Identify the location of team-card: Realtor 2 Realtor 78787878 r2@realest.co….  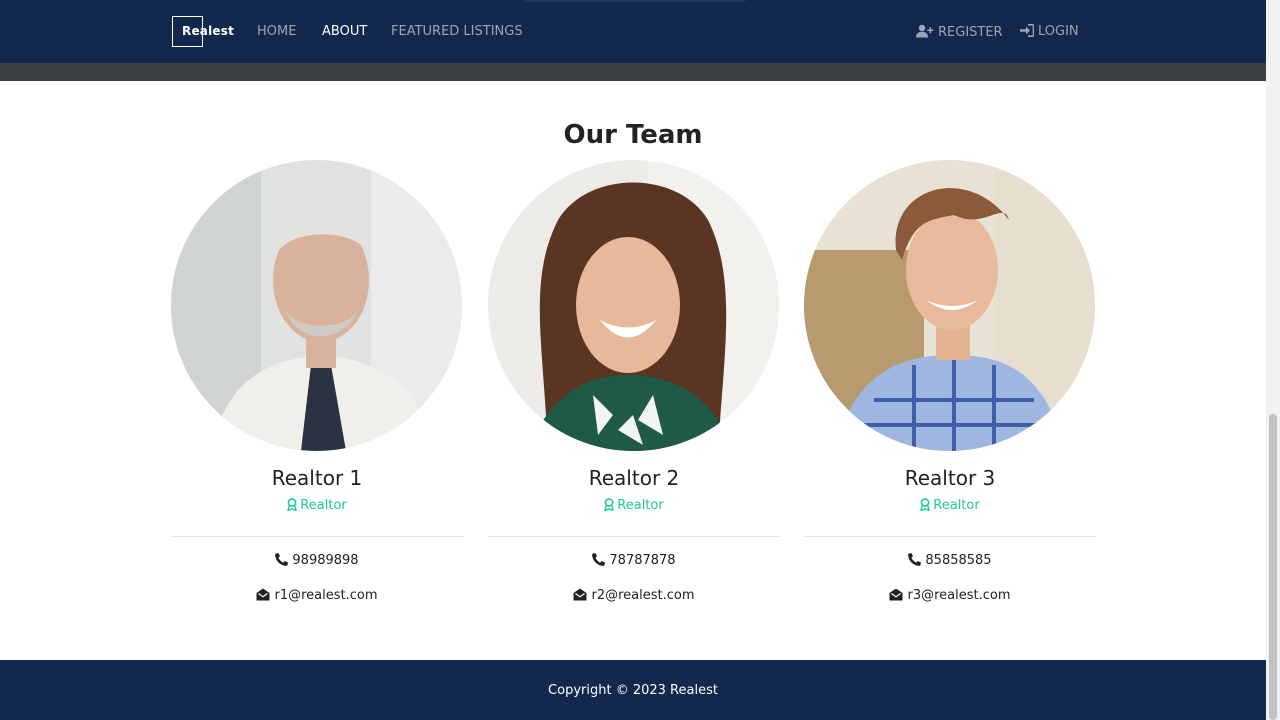
(634, 382).